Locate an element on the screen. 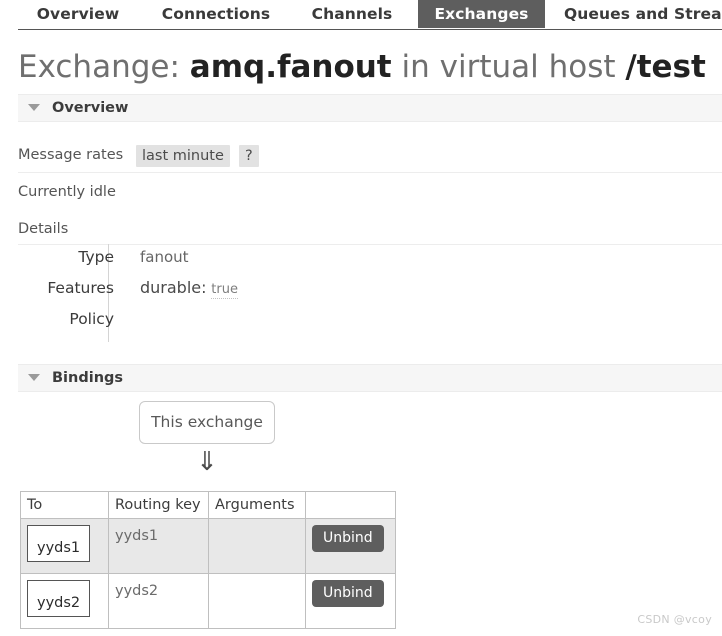  tab-channels-label: Channels is located at coordinates (352, 14).